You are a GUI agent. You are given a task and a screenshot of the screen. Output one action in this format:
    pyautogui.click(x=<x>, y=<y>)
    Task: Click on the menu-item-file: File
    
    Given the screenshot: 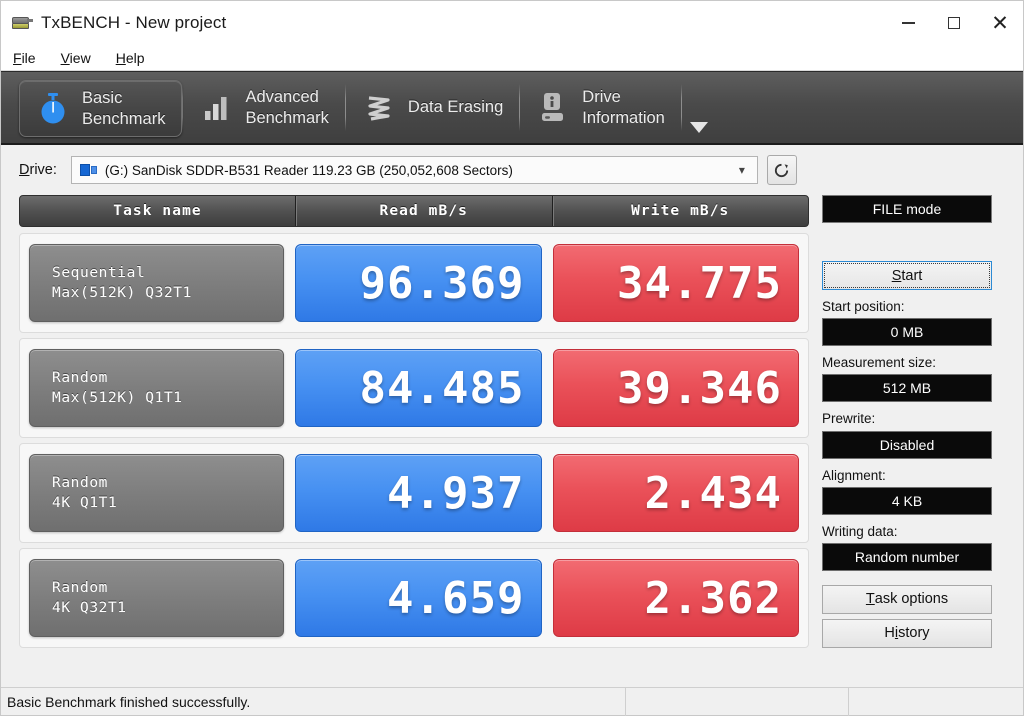 What is the action you would take?
    pyautogui.click(x=29, y=58)
    